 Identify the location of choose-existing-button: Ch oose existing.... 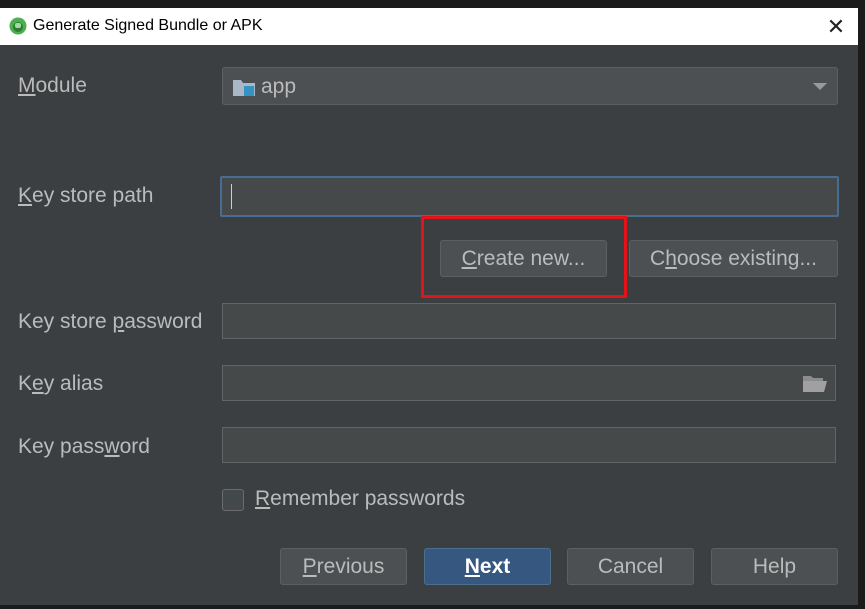
(733, 258).